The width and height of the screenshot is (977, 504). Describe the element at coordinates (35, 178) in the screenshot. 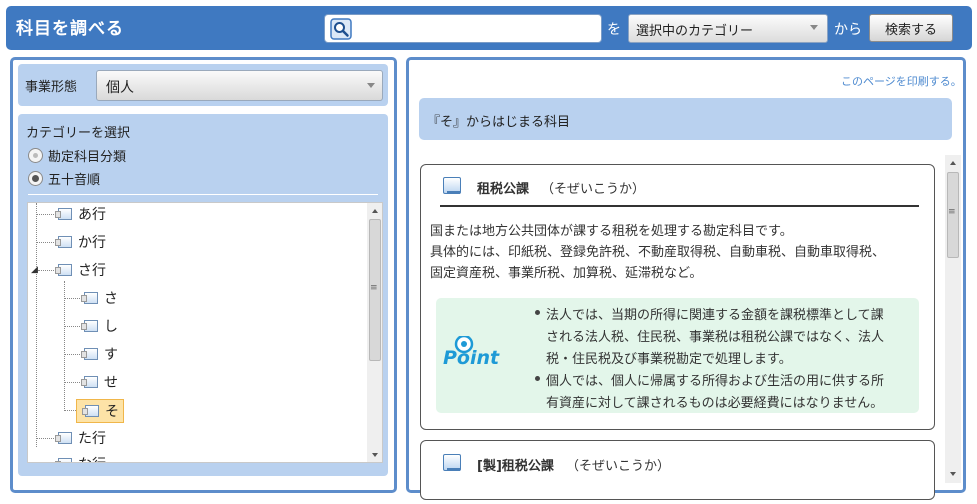

I see `radio-gojuon-order` at that location.